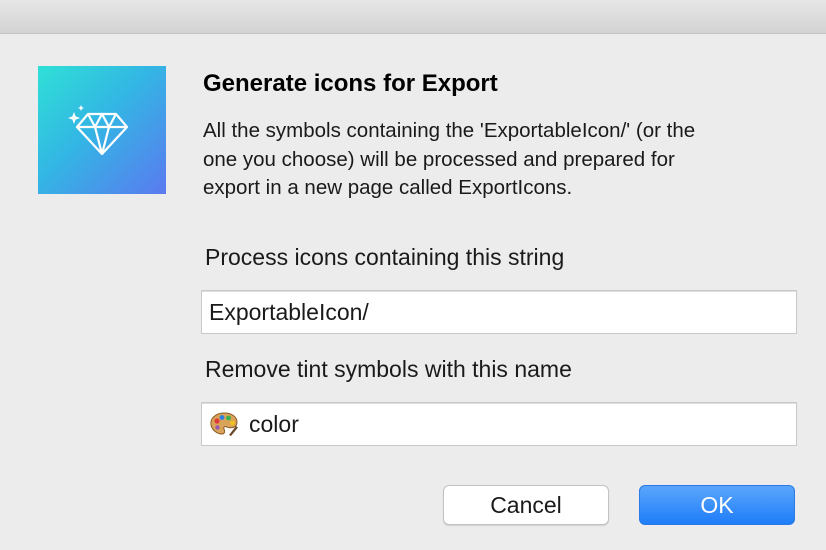 The width and height of the screenshot is (826, 550). What do you see at coordinates (385, 257) in the screenshot?
I see `process-string-label: Process icons containing this string` at bounding box center [385, 257].